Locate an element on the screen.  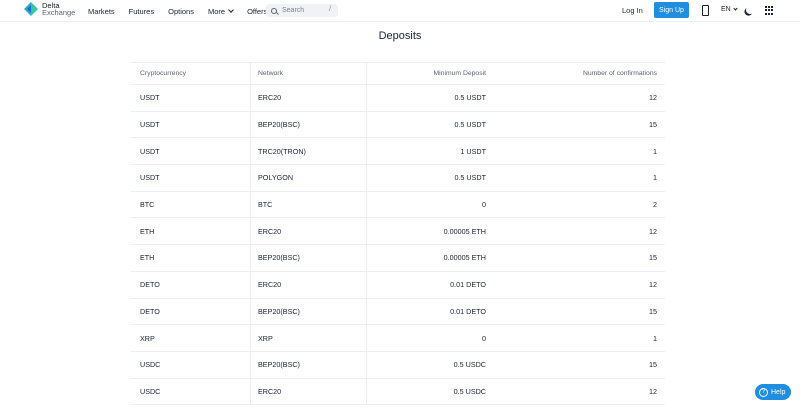
nav-more: More is located at coordinates (220, 11).